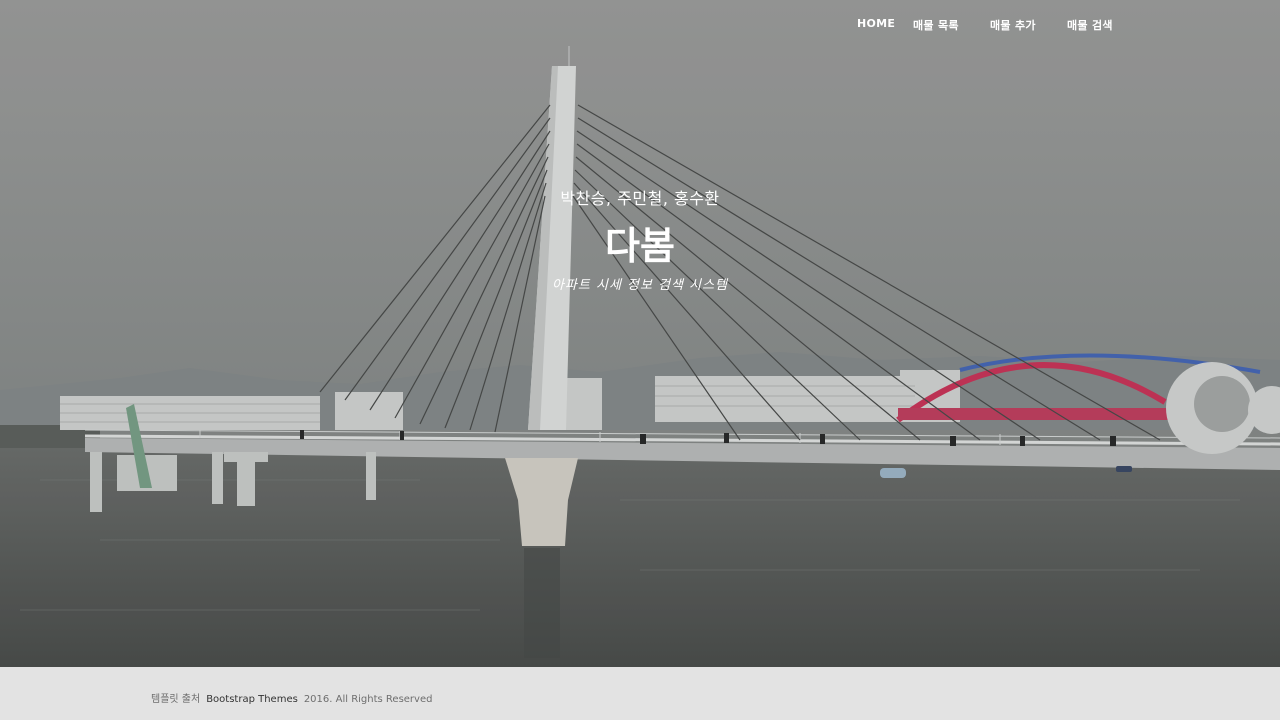 This screenshot has height=720, width=1280. Describe the element at coordinates (936, 25) in the screenshot. I see `nav-listing-link: 매물 목록` at that location.